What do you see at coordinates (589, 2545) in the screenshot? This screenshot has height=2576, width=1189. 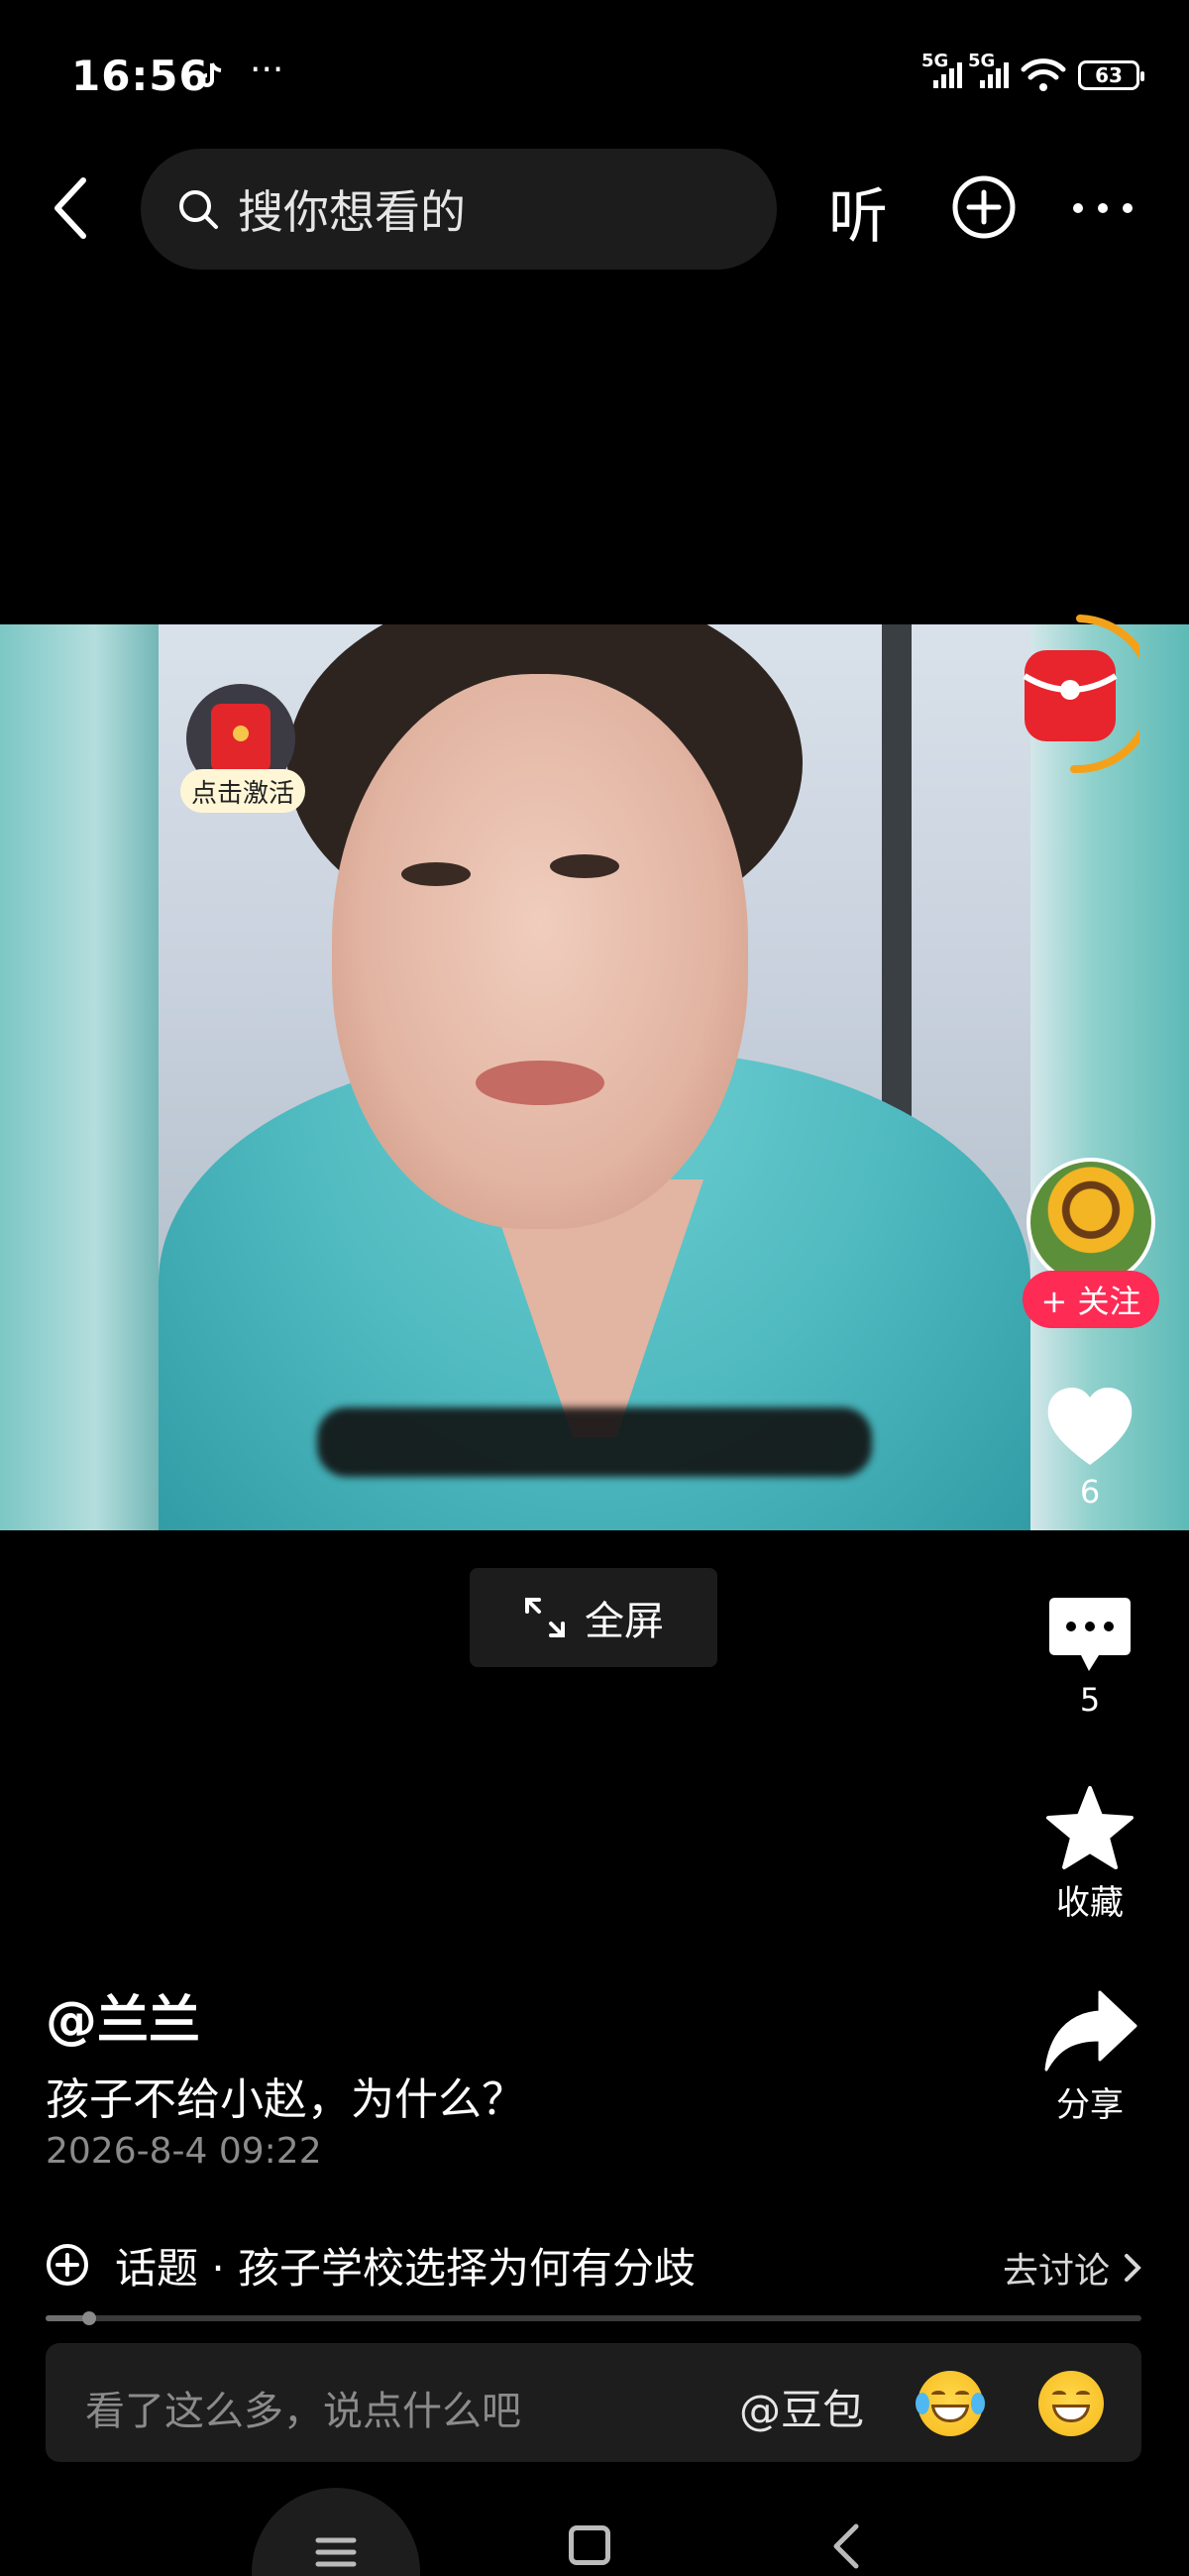 I see `home-square-icon` at bounding box center [589, 2545].